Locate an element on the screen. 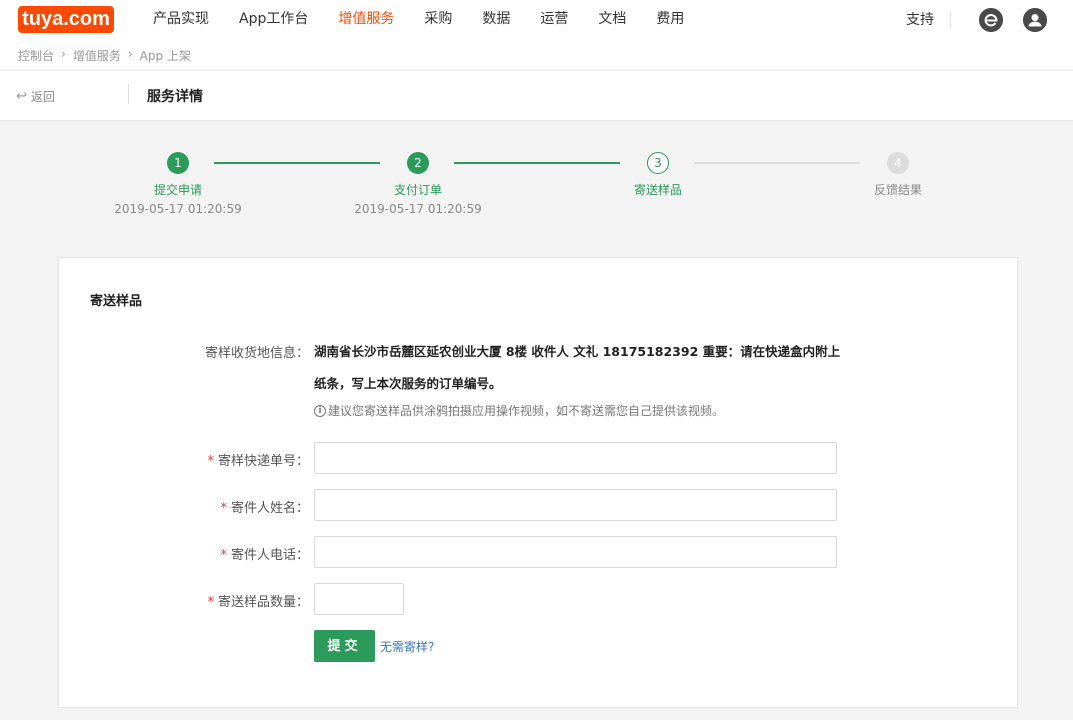 The height and width of the screenshot is (720, 1073). step-feedback-result: 4 反馈结果 is located at coordinates (898, 175).